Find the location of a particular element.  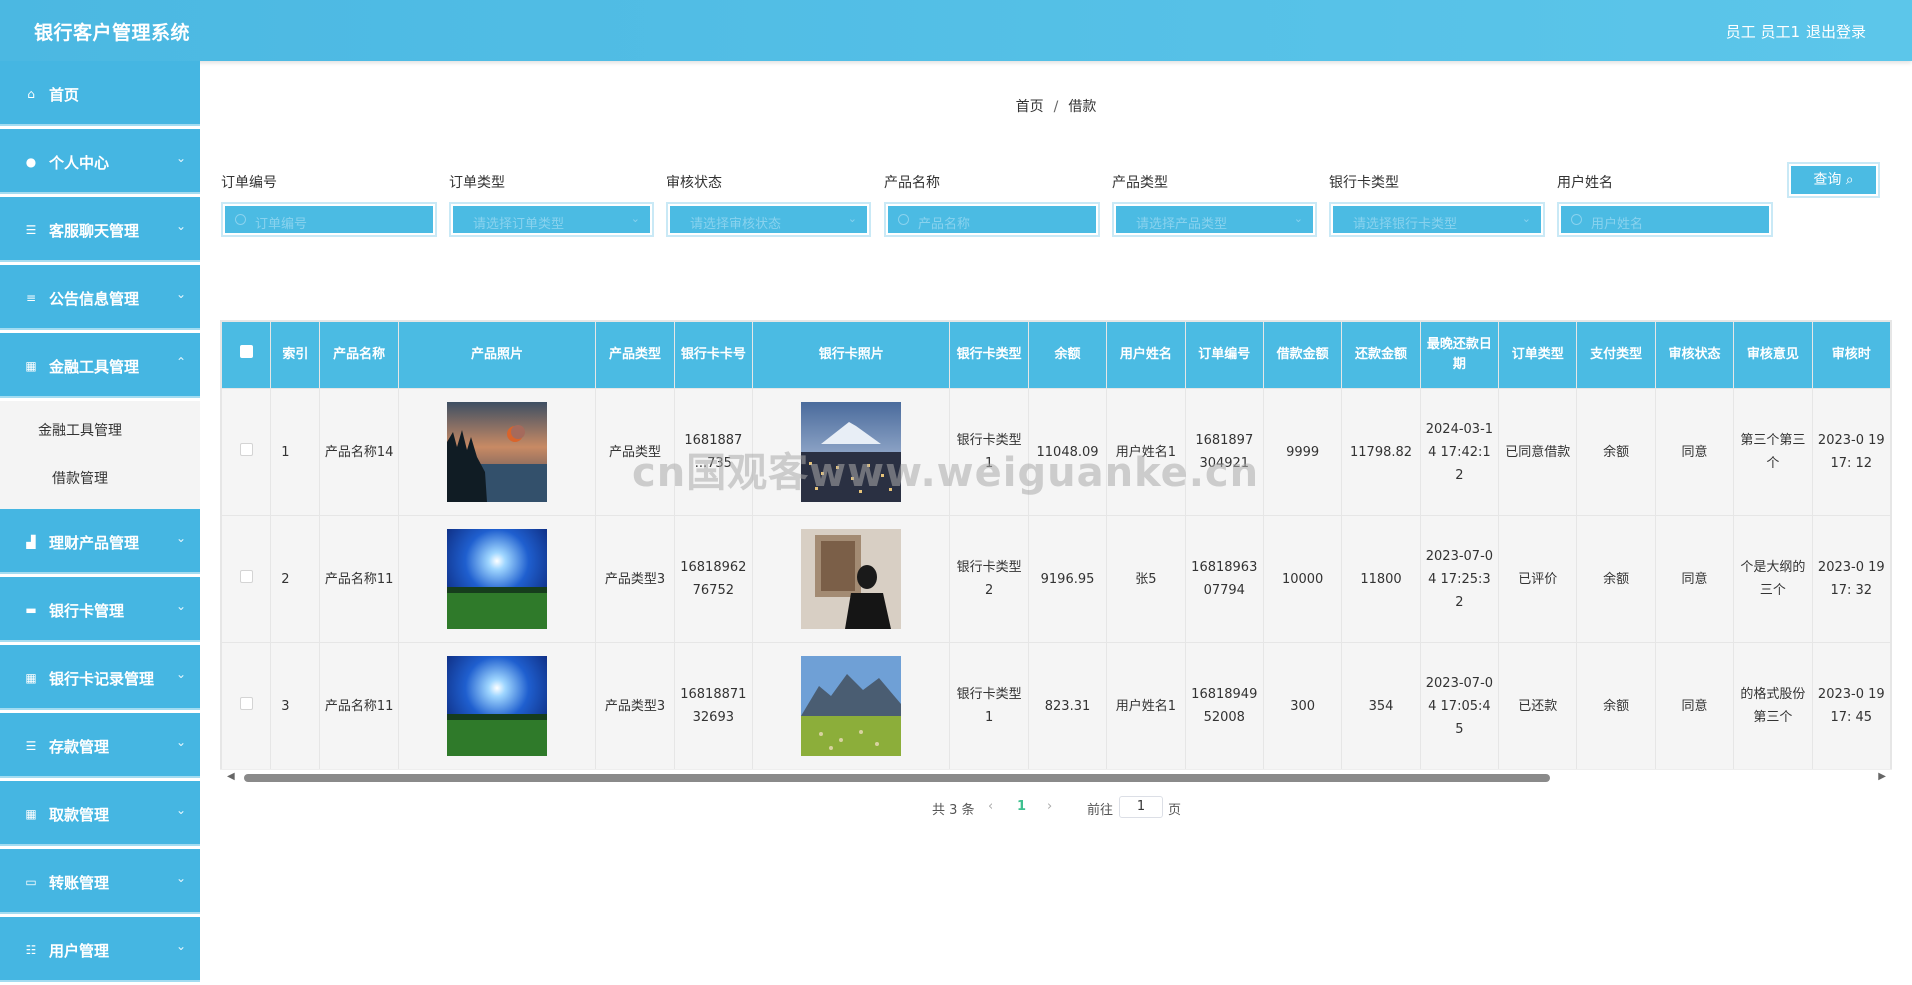

sidebar-item-profile: ● 个人中心 ⌄ is located at coordinates (100, 163).